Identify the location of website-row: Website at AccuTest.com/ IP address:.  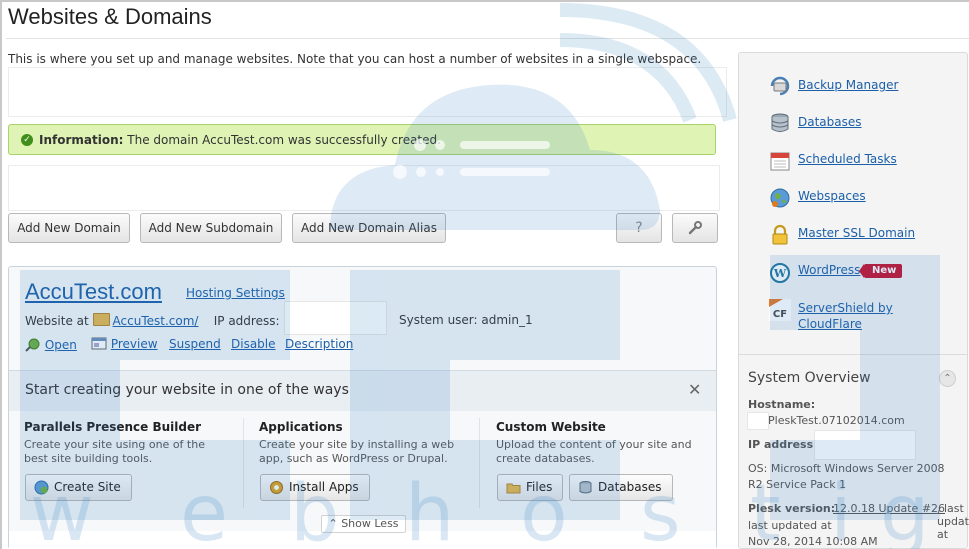
(152, 320).